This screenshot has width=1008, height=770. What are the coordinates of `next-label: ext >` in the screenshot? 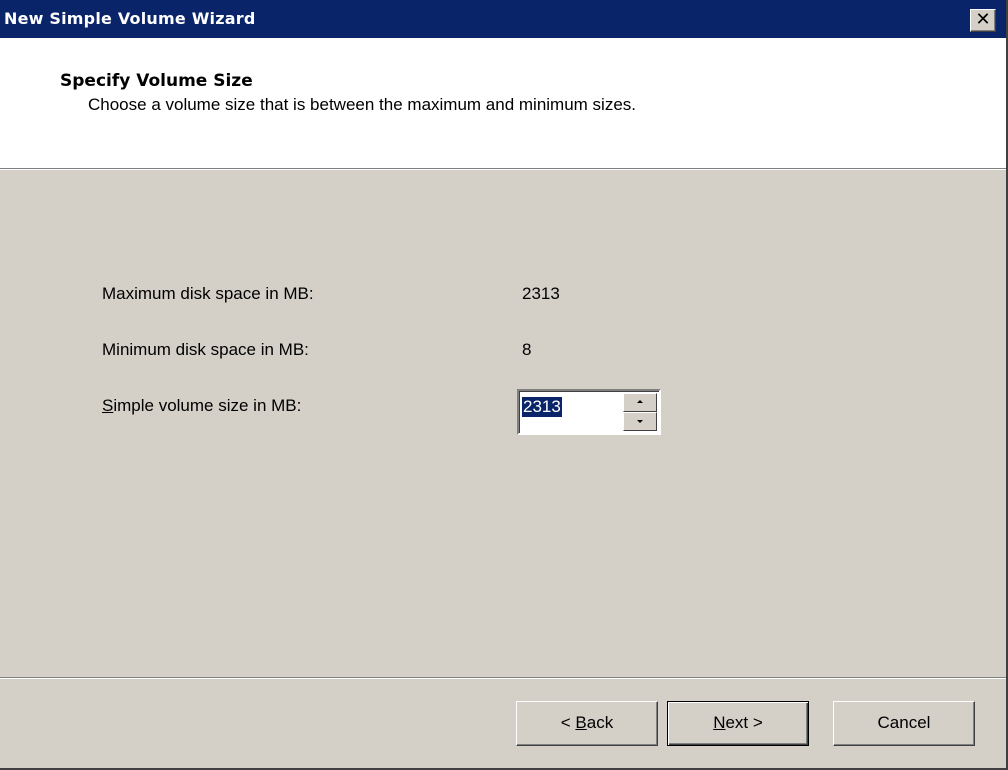 It's located at (744, 722).